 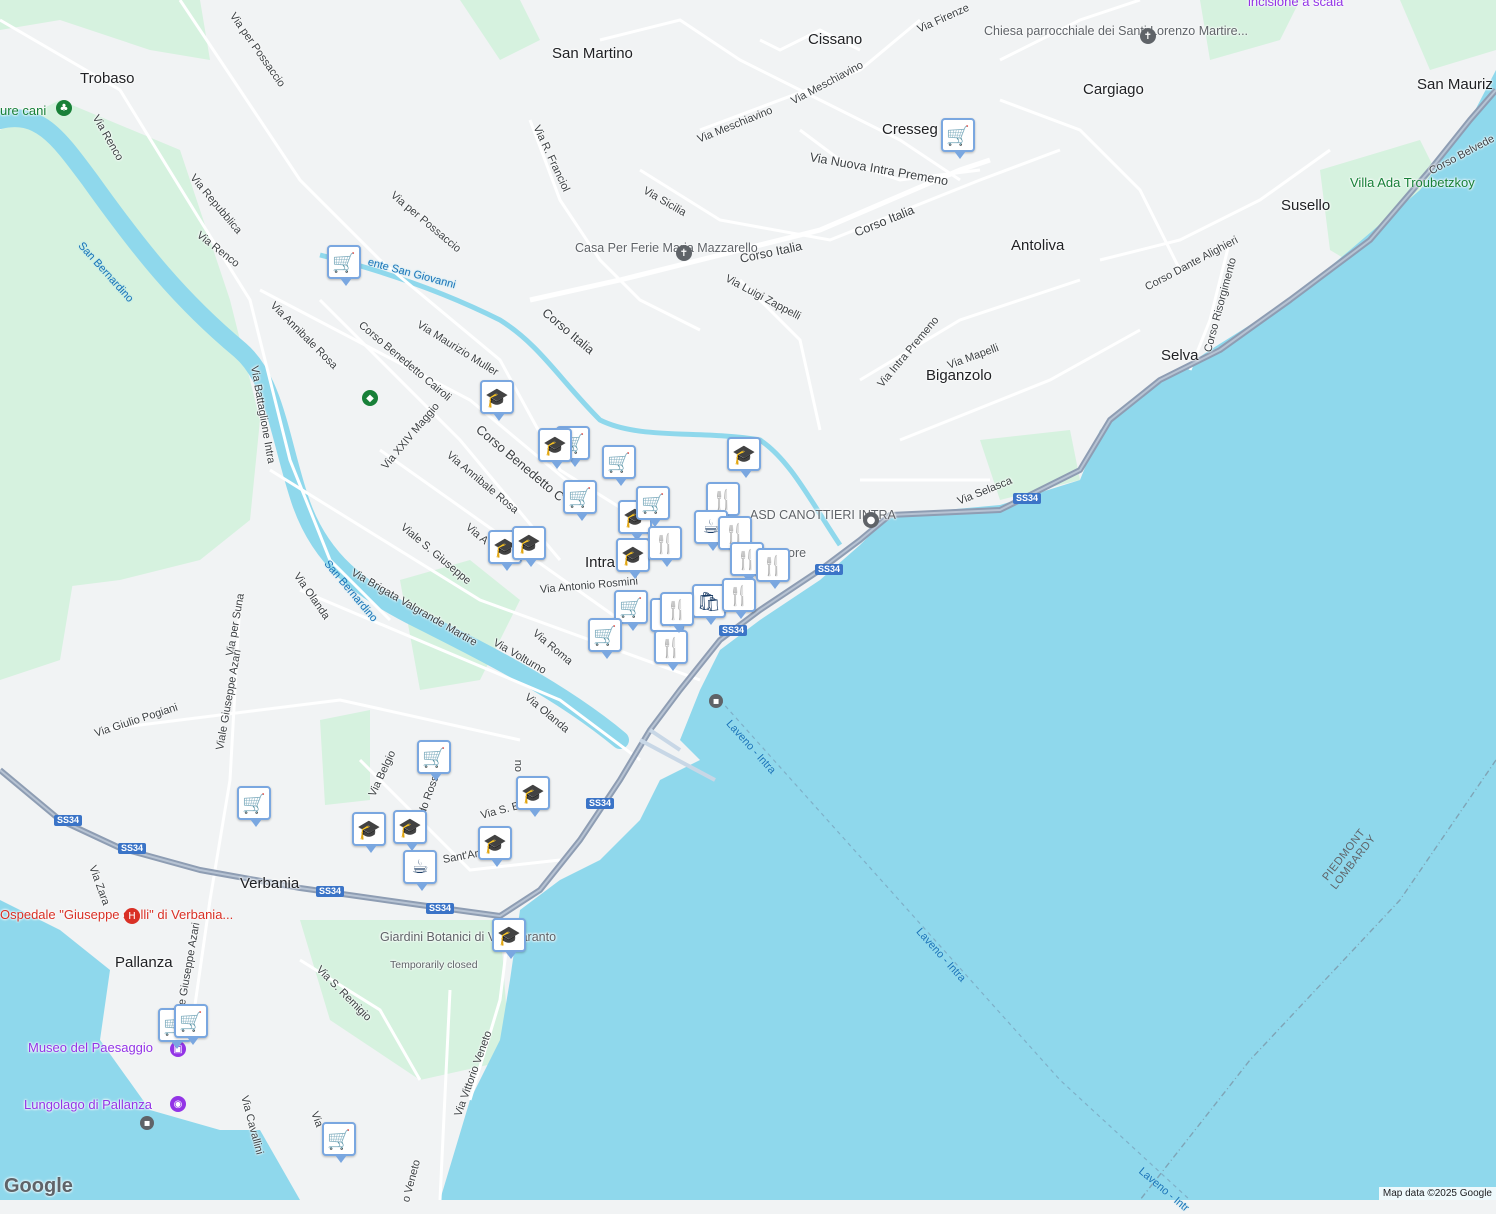 I want to click on poi-casa-per-ferie-label: Casa Per Ferie Maria Mazzarello, so click(x=666, y=248).